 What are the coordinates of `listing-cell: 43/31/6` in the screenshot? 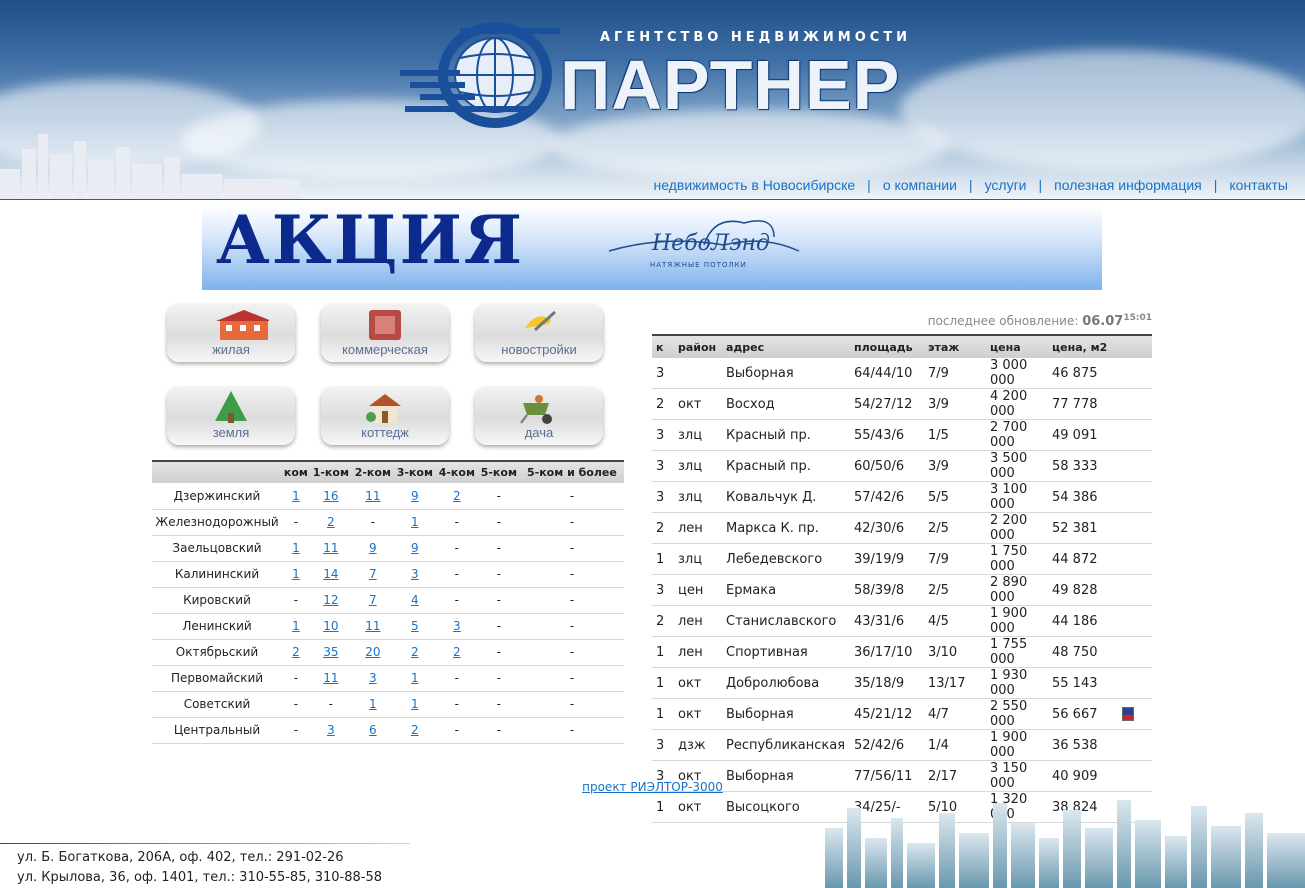 It's located at (887, 621).